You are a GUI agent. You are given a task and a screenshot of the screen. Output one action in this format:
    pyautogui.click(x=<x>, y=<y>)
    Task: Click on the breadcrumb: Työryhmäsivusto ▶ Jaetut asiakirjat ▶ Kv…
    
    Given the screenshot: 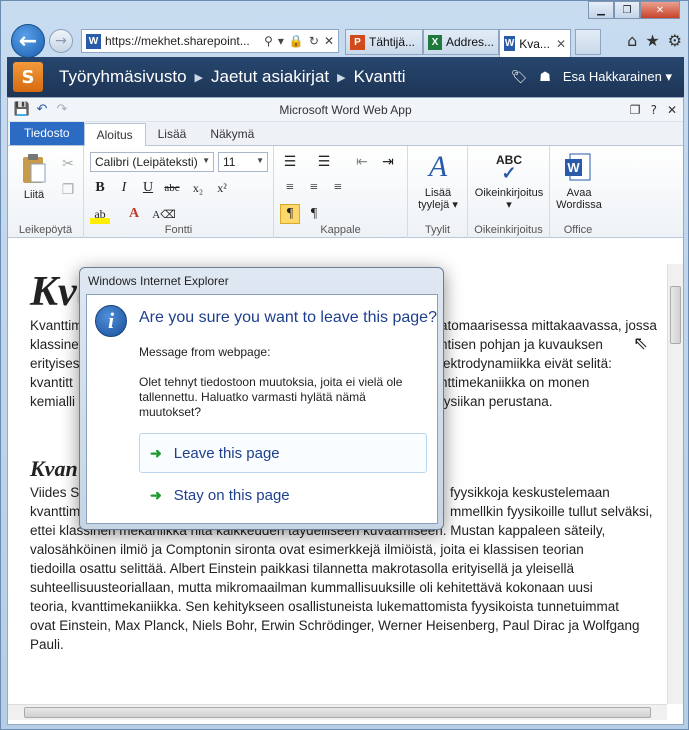 What is the action you would take?
    pyautogui.click(x=232, y=77)
    